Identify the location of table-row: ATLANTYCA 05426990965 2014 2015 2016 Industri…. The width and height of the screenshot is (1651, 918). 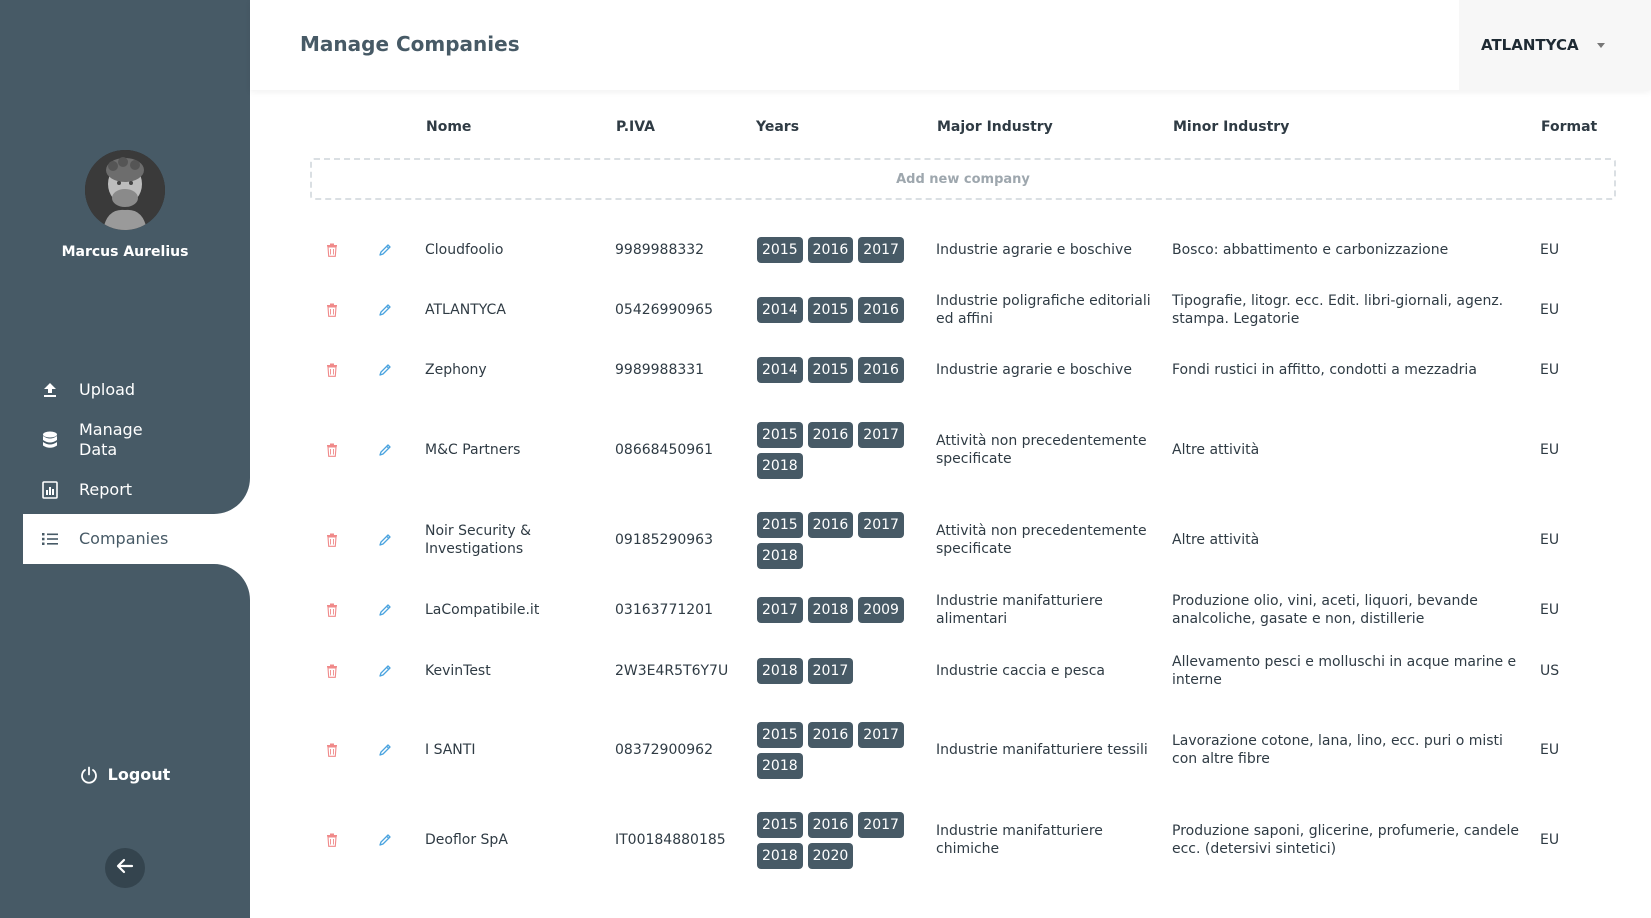
(970, 310).